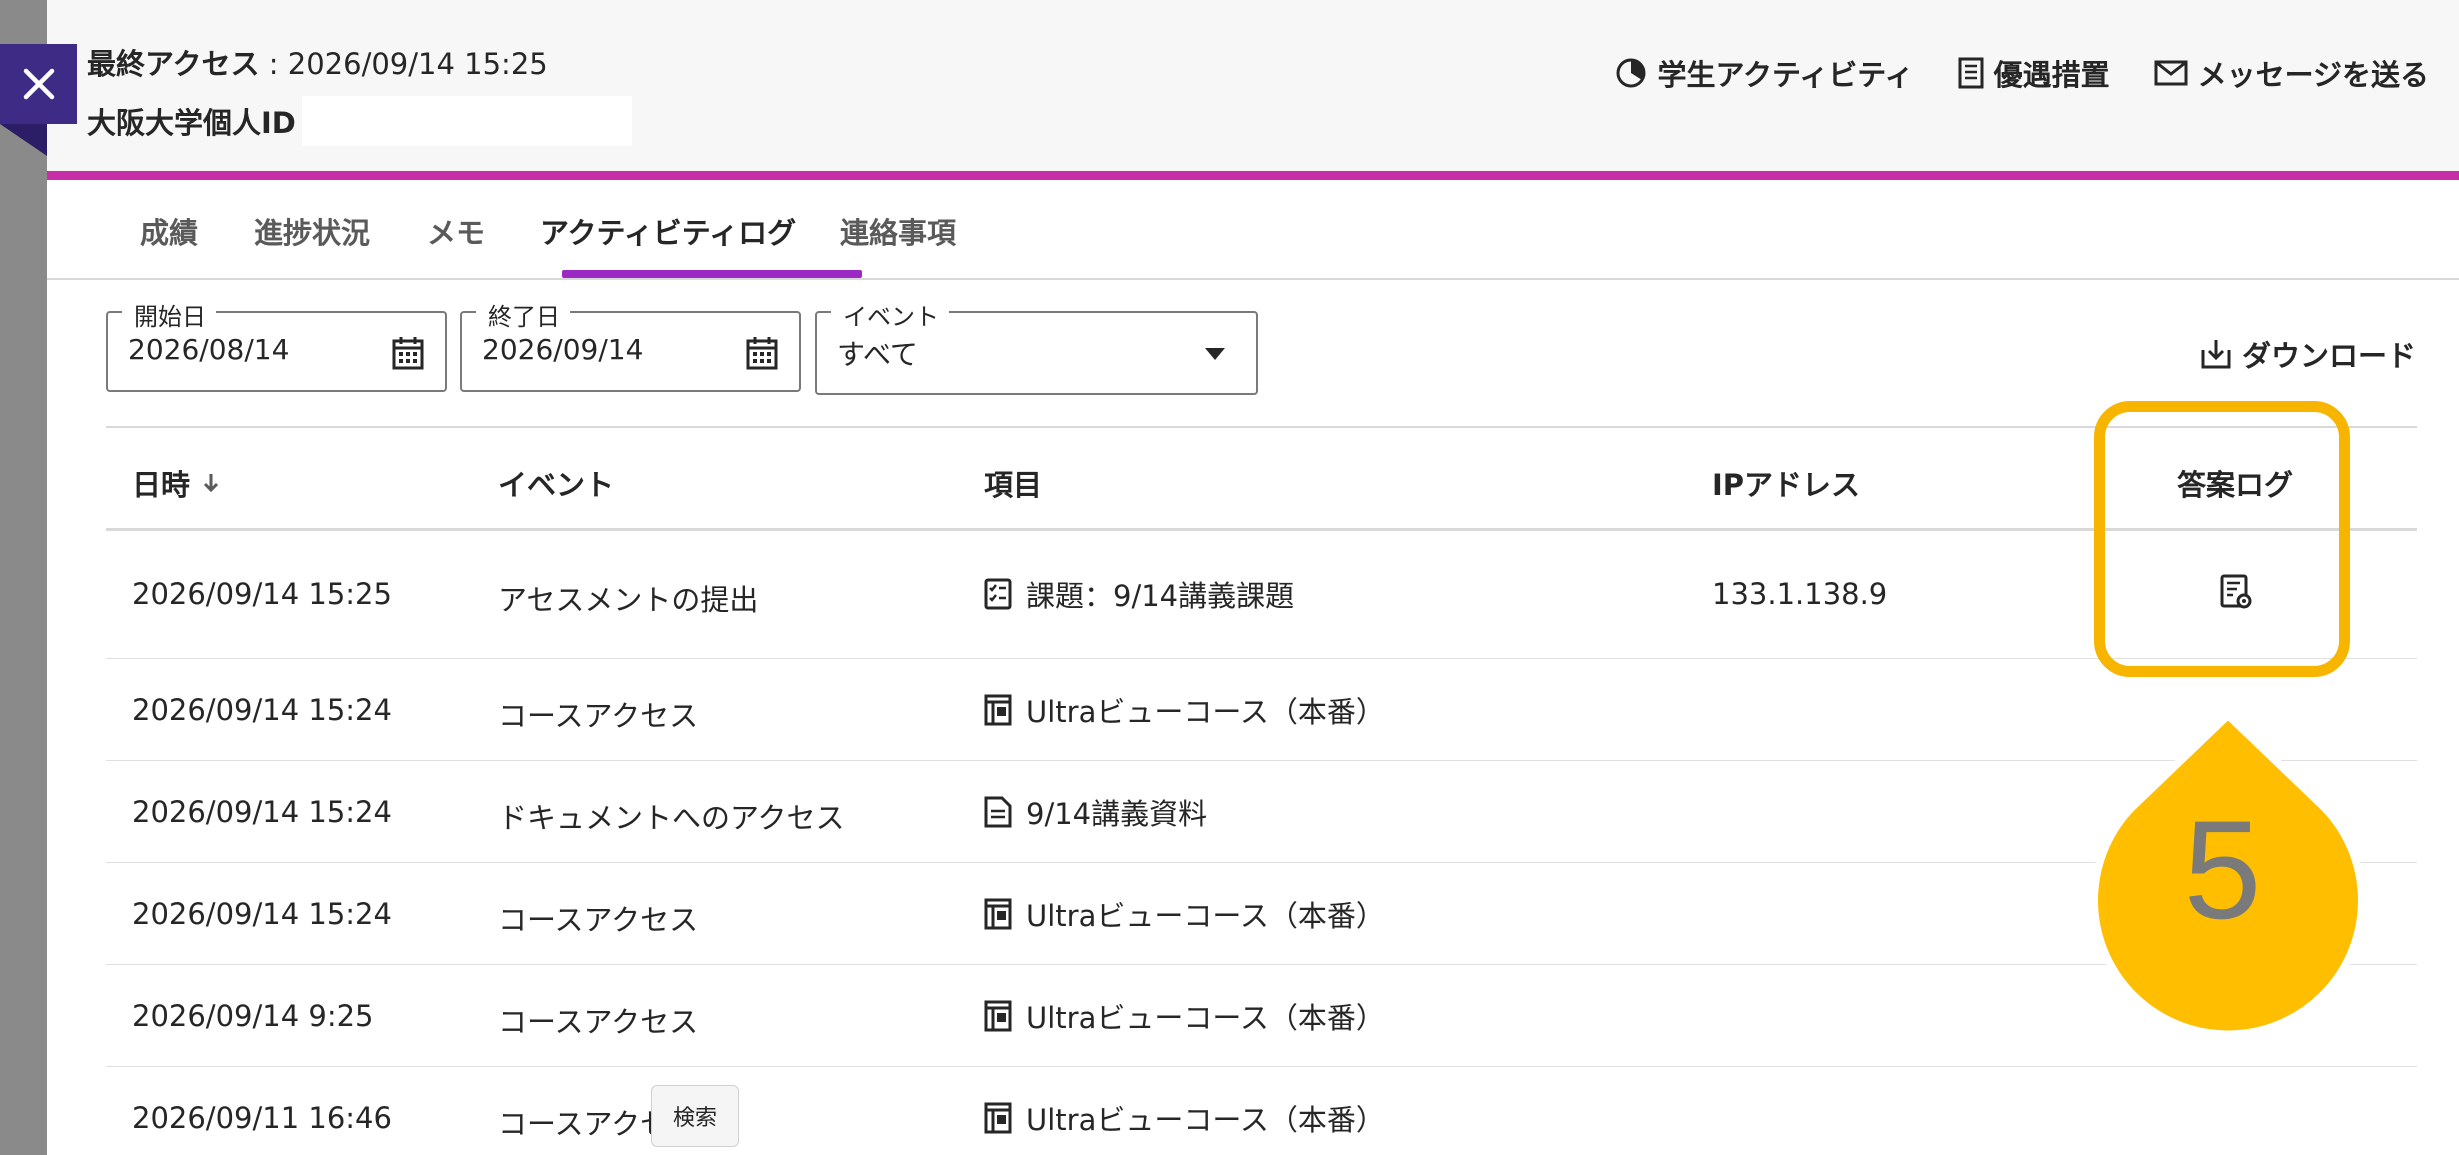 The width and height of the screenshot is (2459, 1155). I want to click on download-label: ダウンロード, so click(2328, 356).